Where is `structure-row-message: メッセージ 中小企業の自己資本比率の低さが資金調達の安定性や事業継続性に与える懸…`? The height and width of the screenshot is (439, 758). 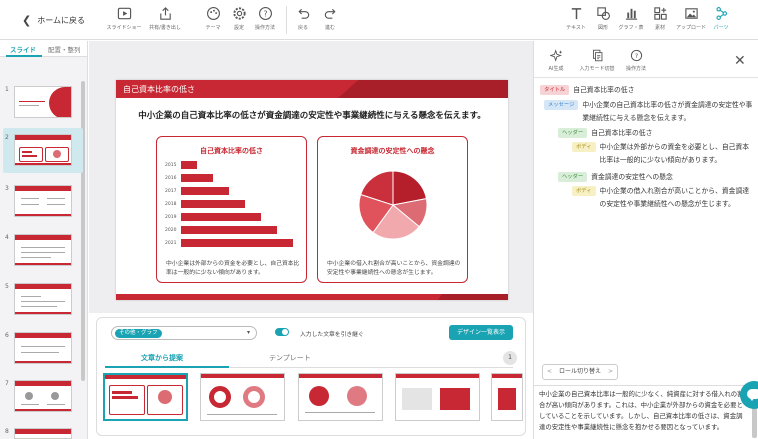
structure-row-message: メッセージ 中小企業の自己資本比率の低さが資金調達の安定性や事業継続性に与える懸… is located at coordinates (650, 112).